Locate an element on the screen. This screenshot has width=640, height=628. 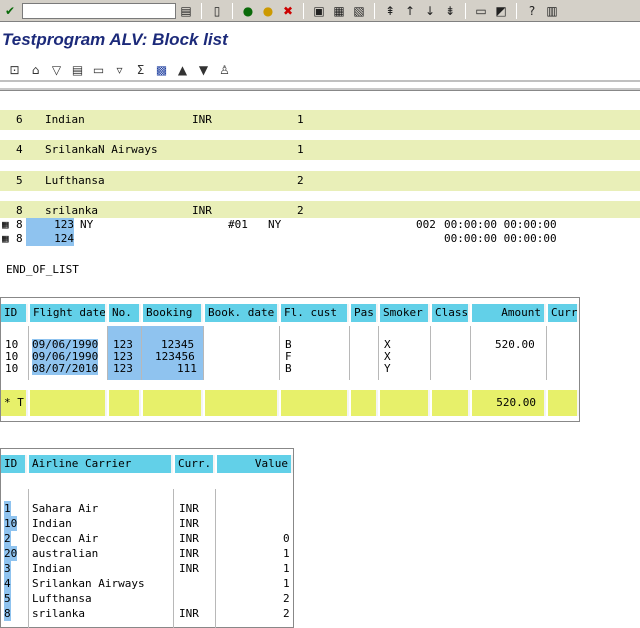
grid-icon: ▦ is located at coordinates (5, 238).